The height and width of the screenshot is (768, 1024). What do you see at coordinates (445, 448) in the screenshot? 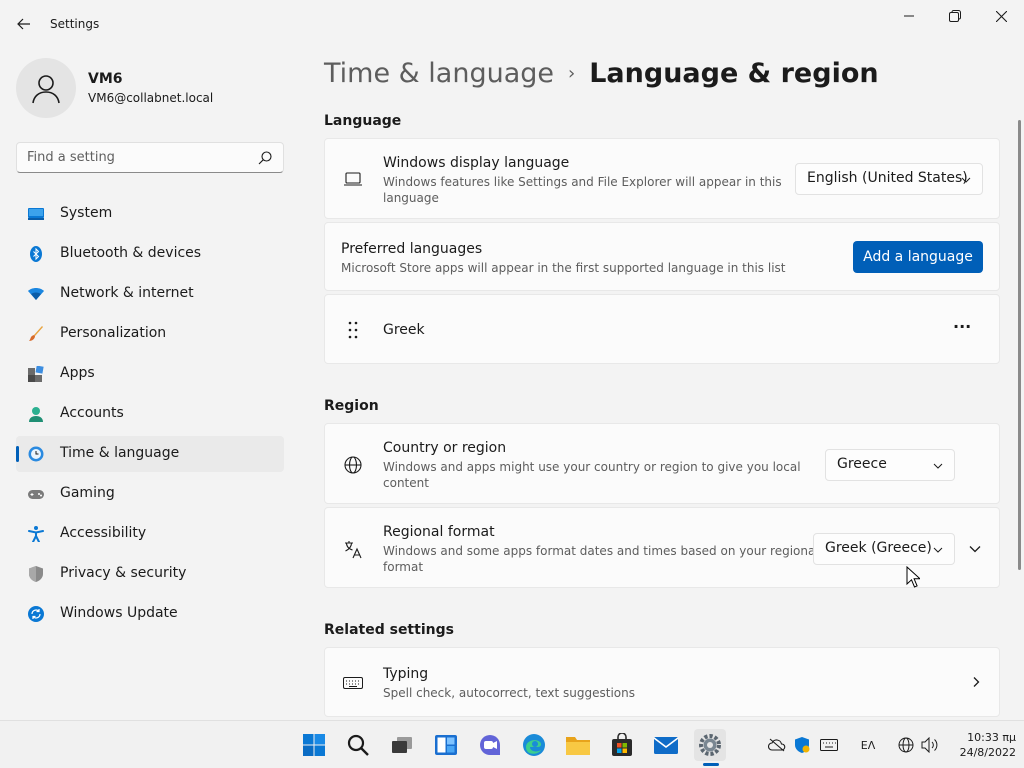
I see `country-region-title: Country or region` at bounding box center [445, 448].